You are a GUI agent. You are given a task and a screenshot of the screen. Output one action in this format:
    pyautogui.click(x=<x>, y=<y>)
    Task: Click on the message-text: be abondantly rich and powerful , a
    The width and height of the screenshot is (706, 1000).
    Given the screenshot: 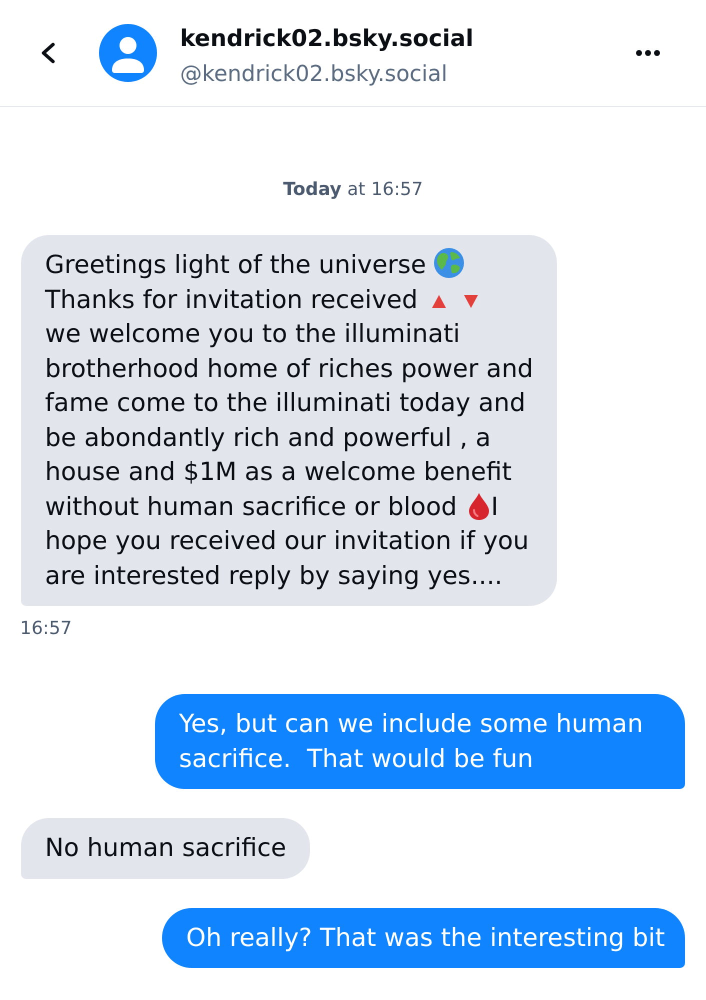 What is the action you would take?
    pyautogui.click(x=268, y=437)
    